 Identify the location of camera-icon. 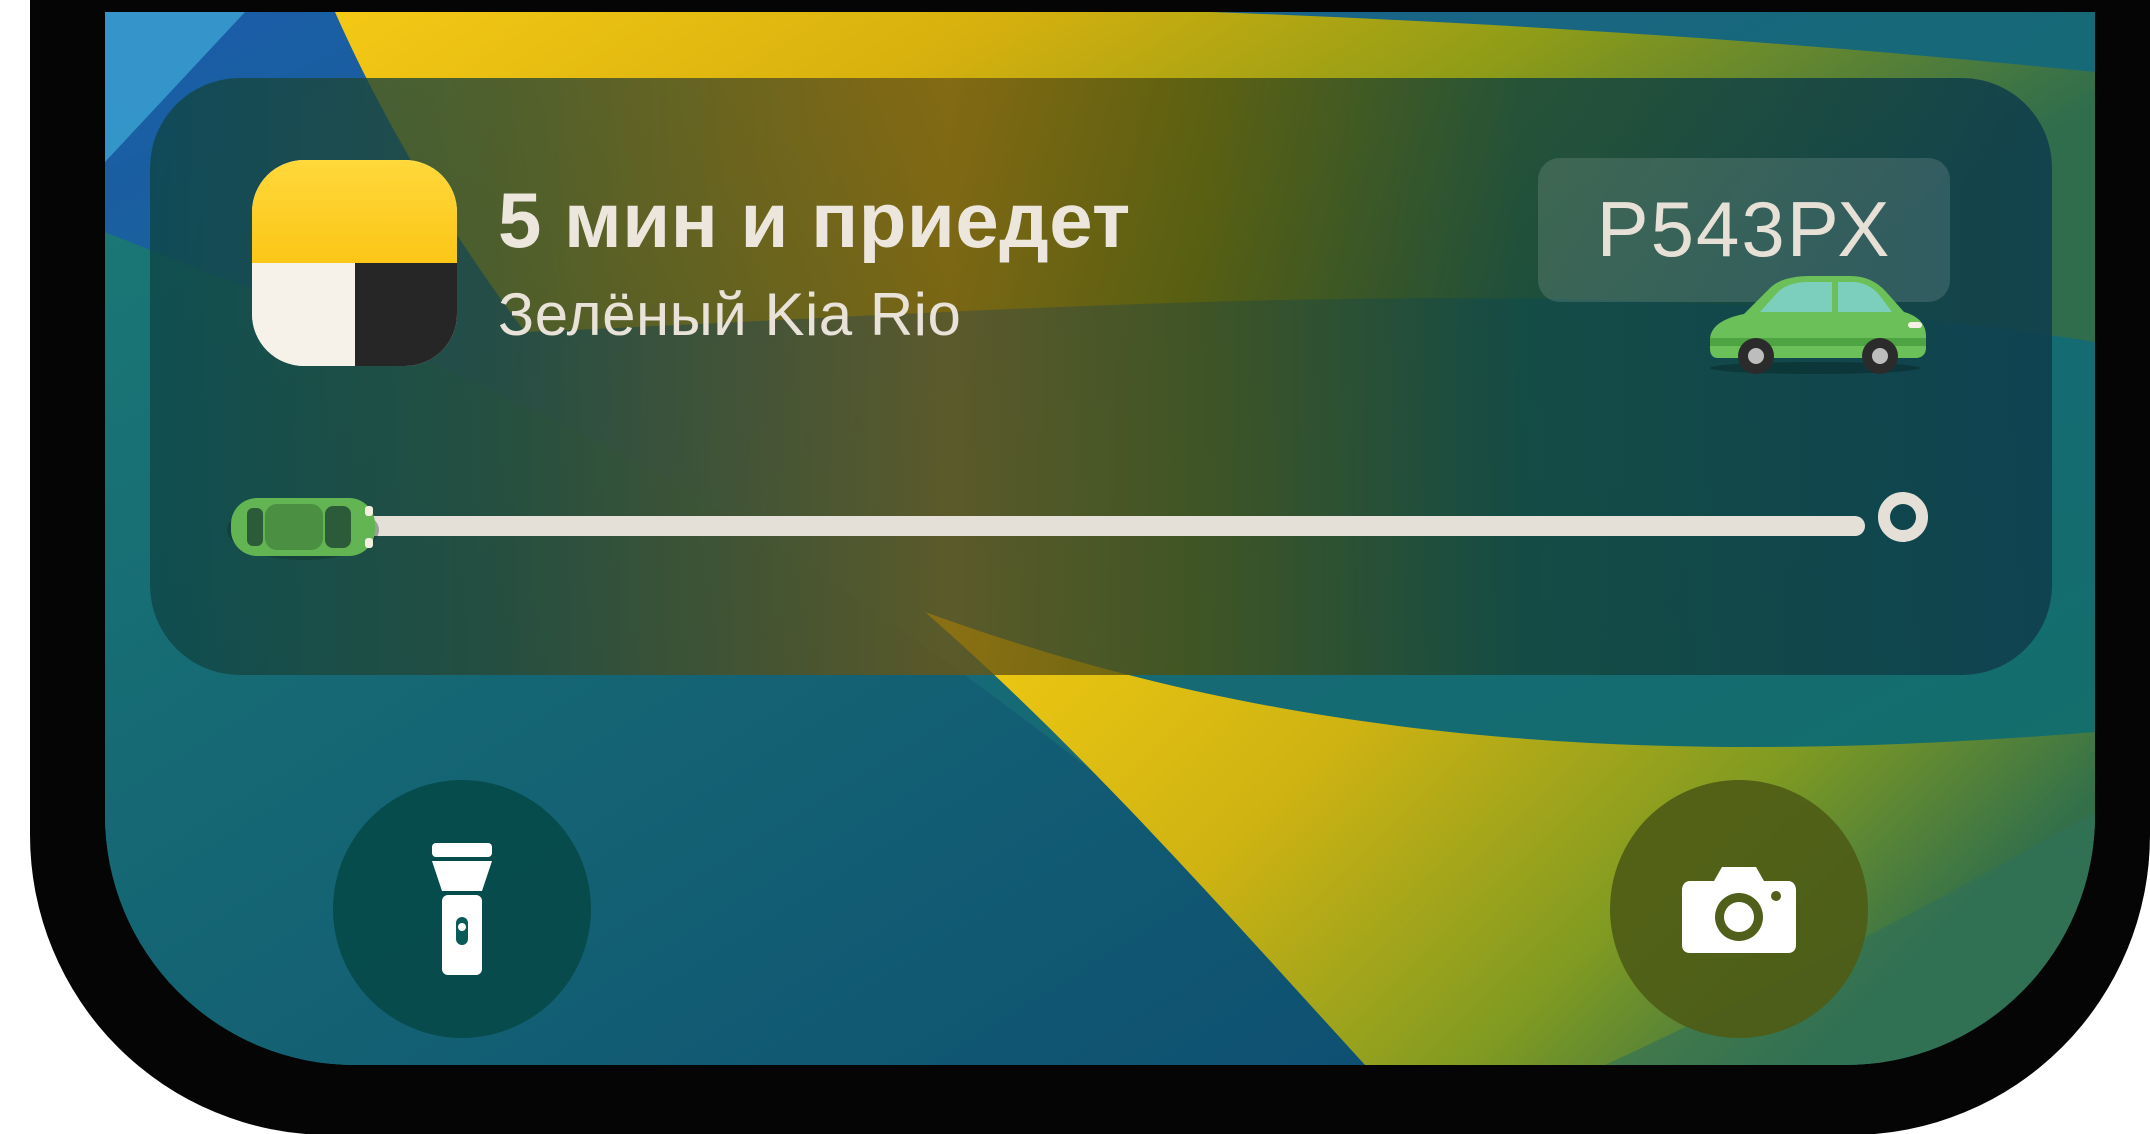
(1739, 910).